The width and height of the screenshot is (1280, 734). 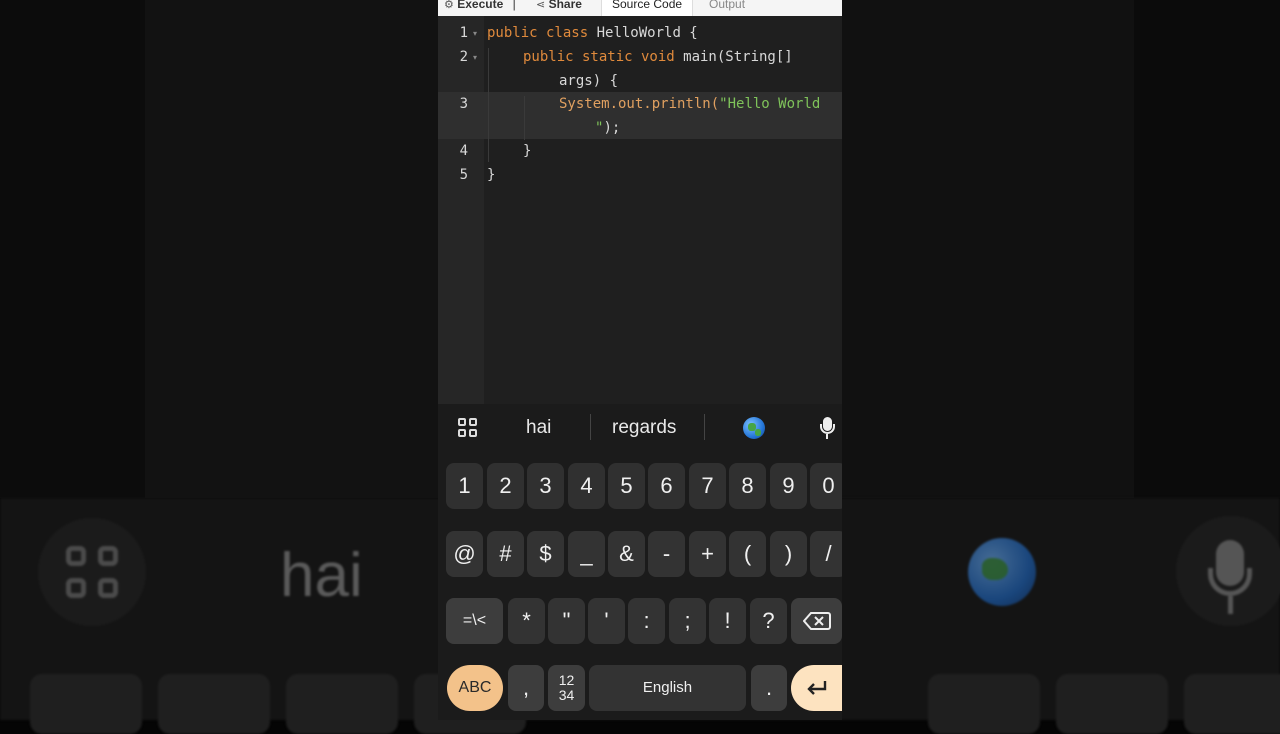 What do you see at coordinates (826, 486) in the screenshot?
I see `key-0: 0` at bounding box center [826, 486].